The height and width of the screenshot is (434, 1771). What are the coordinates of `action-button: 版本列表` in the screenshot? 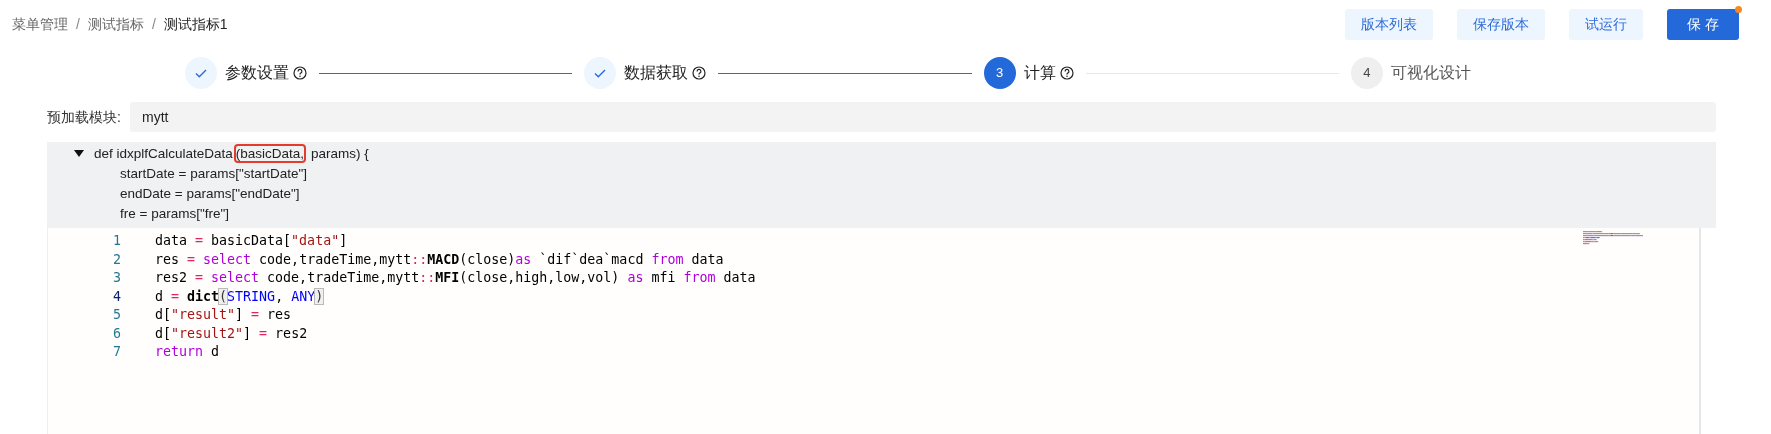 It's located at (1389, 24).